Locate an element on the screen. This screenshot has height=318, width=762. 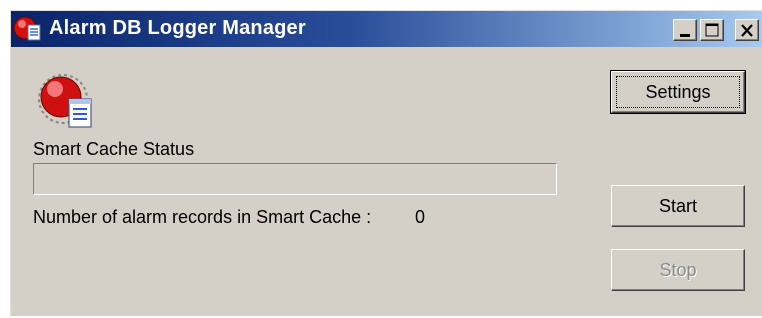
maximize-button is located at coordinates (712, 30).